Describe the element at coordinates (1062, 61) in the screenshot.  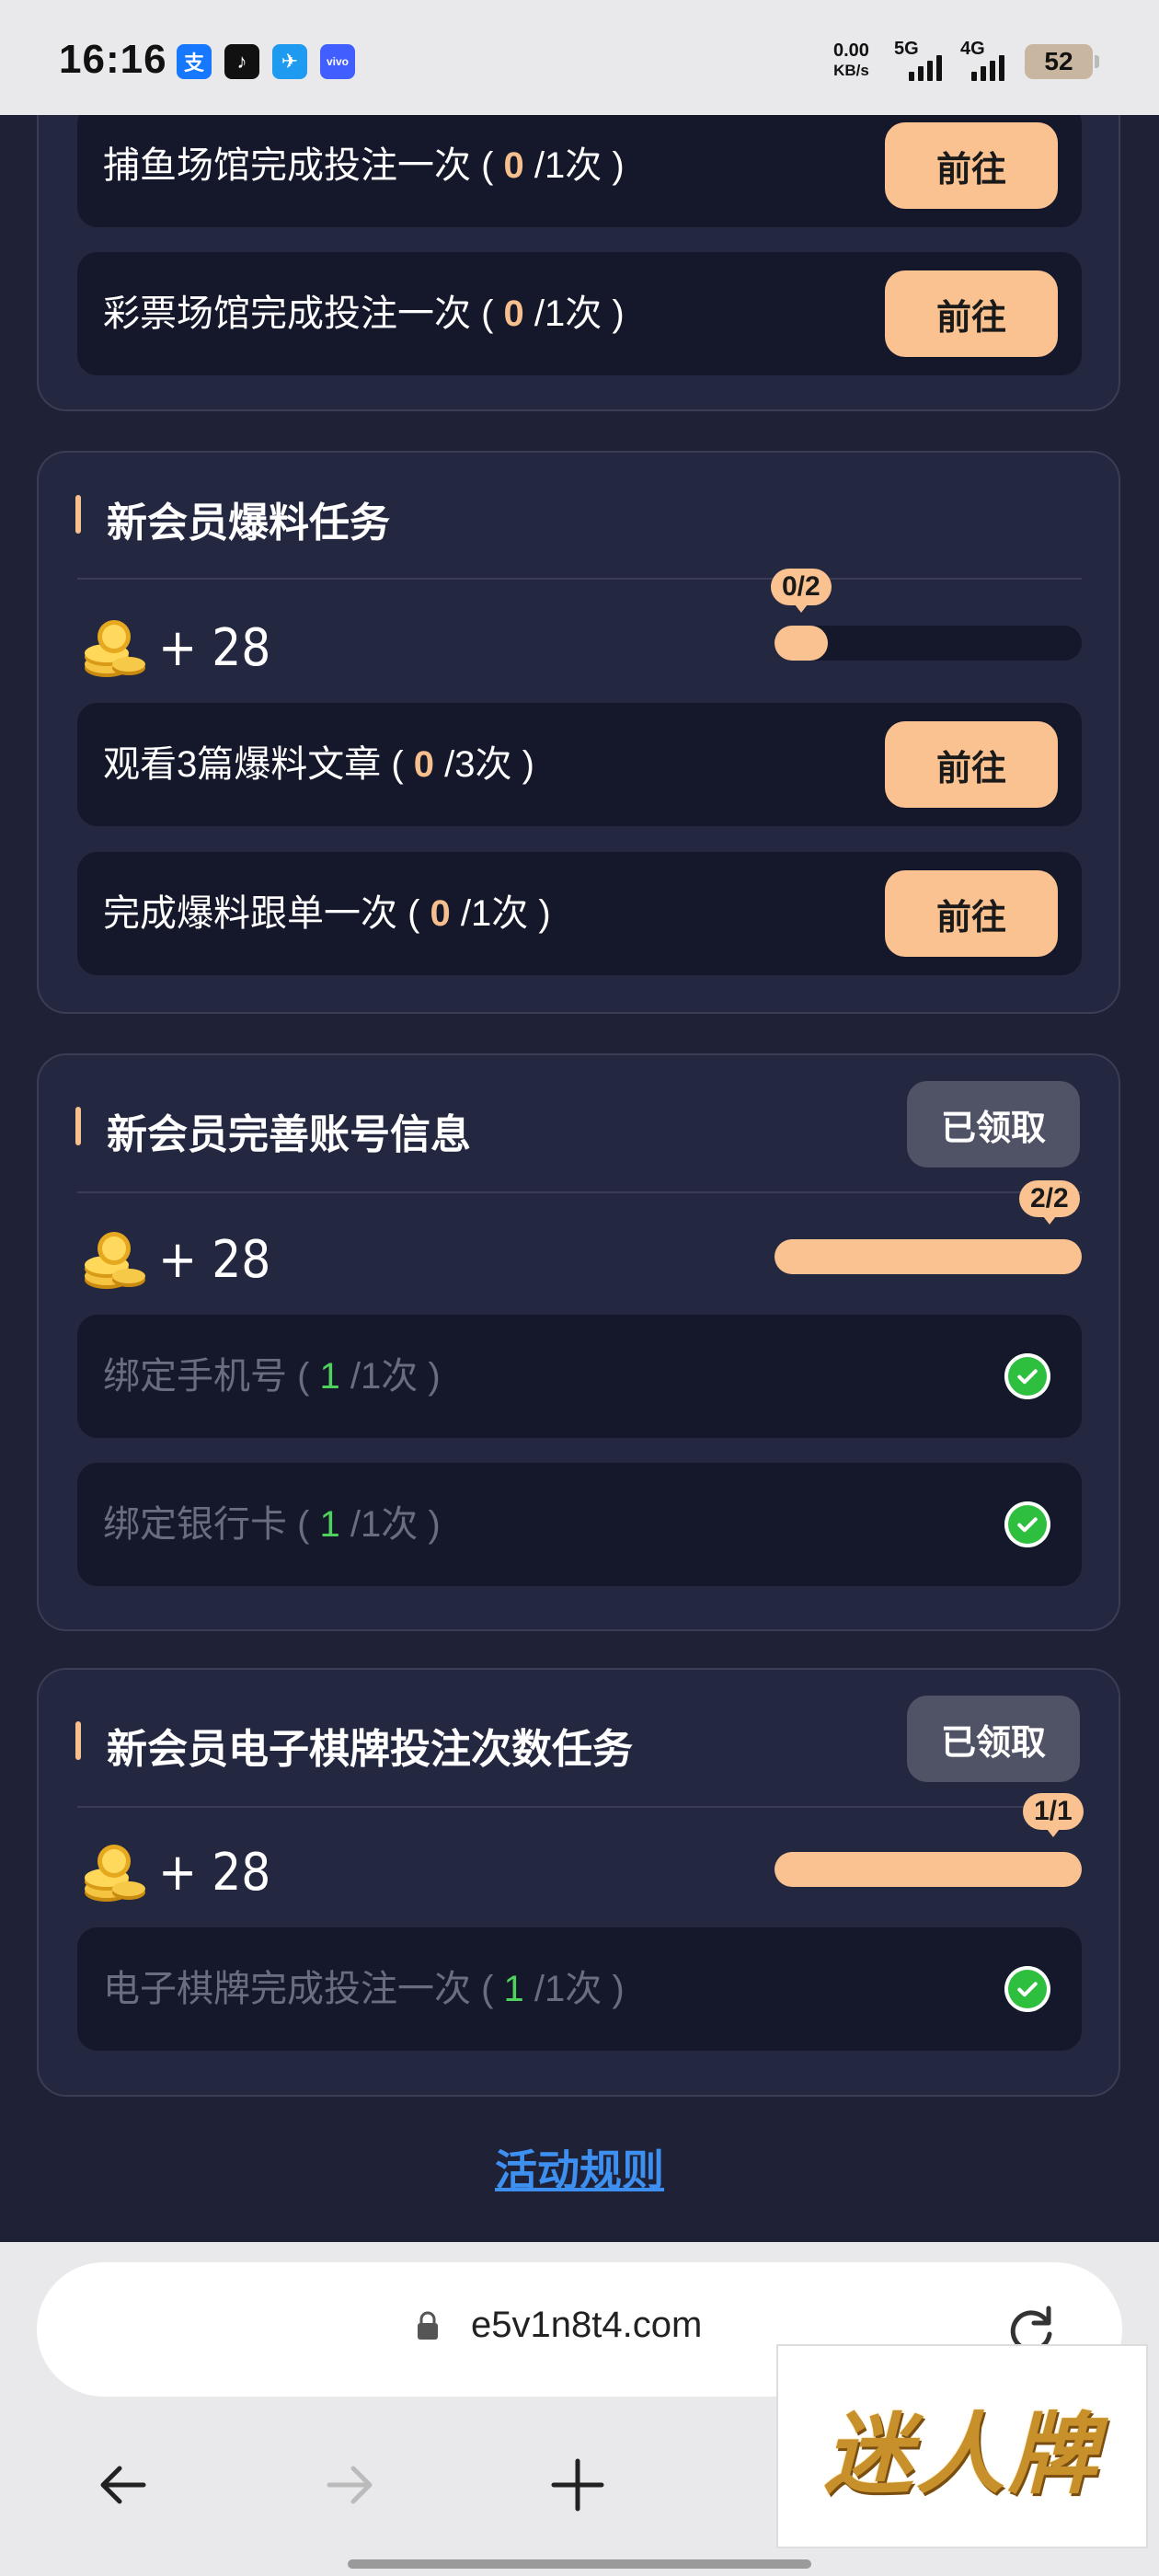
I see `battery-icon: 52` at that location.